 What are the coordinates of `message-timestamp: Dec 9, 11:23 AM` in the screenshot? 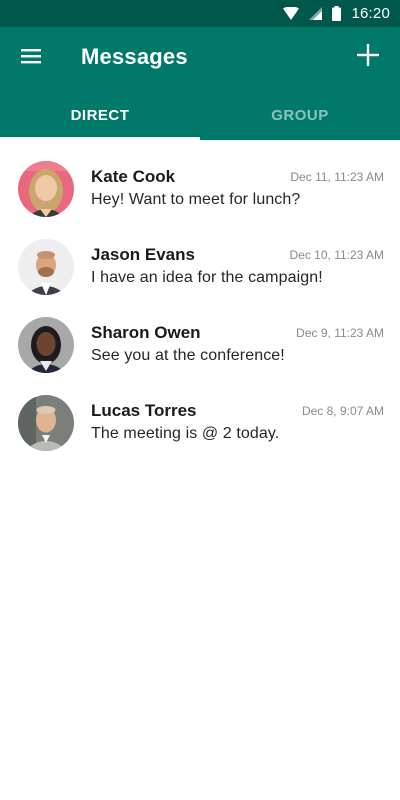 It's located at (340, 333).